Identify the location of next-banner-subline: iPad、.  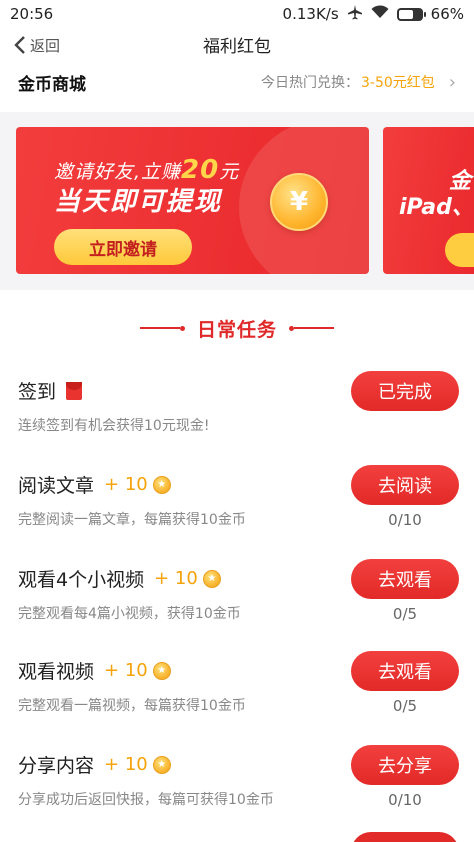
(436, 207).